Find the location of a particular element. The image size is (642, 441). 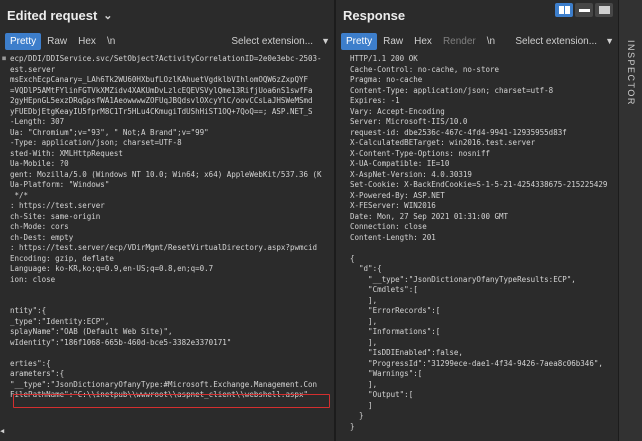

code-line: : https://test.server is located at coordinates (57, 205).